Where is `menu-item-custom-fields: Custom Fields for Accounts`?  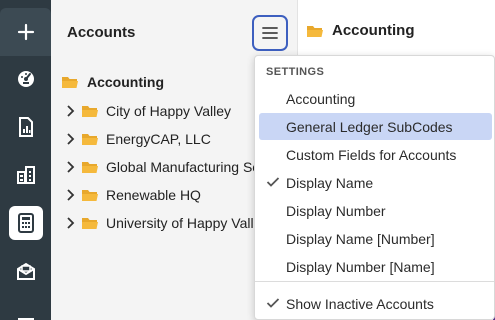 menu-item-custom-fields: Custom Fields for Accounts is located at coordinates (375, 154).